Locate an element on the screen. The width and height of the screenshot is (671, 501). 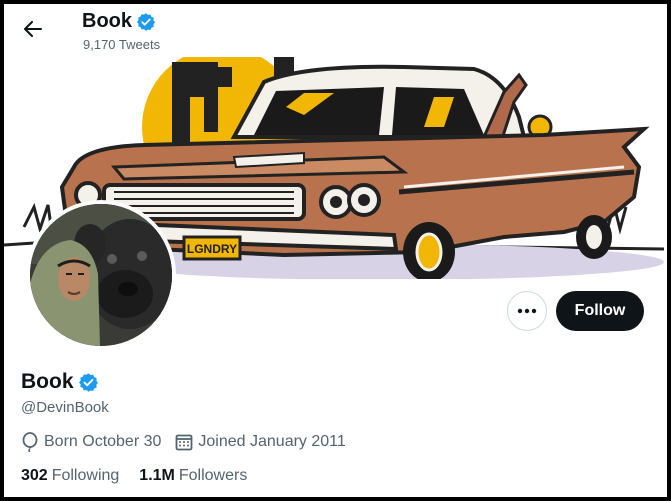
profile-handle: @DevinBook is located at coordinates (65, 407).